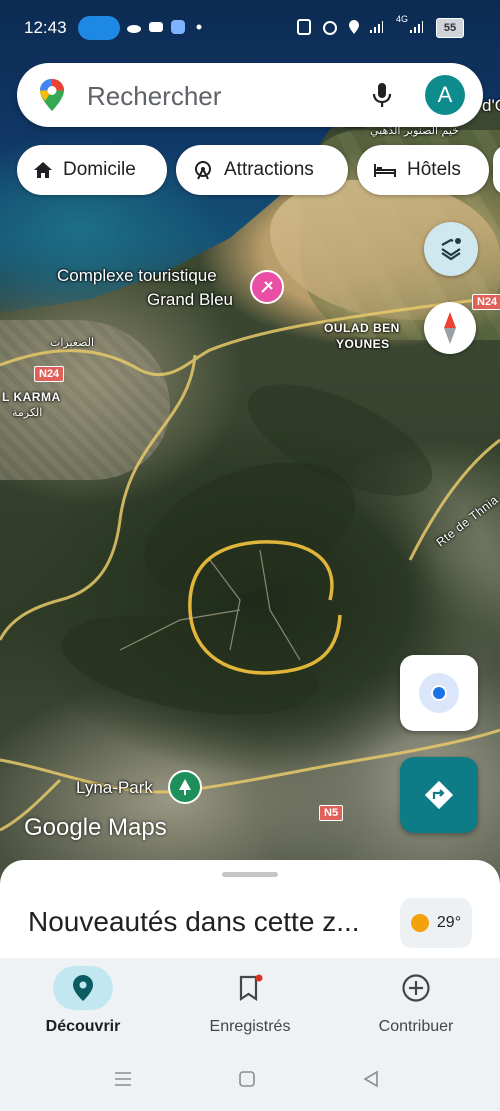 The image size is (500, 1111). I want to click on chip-more, so click(496, 170).